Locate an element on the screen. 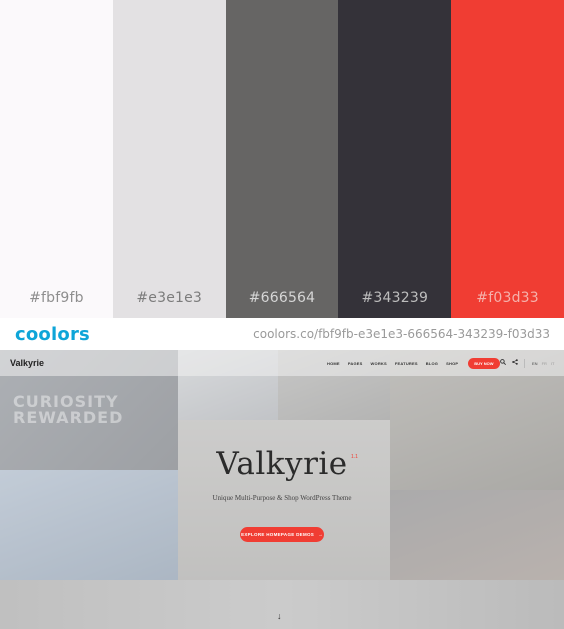 The width and height of the screenshot is (564, 629). swatch-hex-label: #e3e1e3 is located at coordinates (169, 298).